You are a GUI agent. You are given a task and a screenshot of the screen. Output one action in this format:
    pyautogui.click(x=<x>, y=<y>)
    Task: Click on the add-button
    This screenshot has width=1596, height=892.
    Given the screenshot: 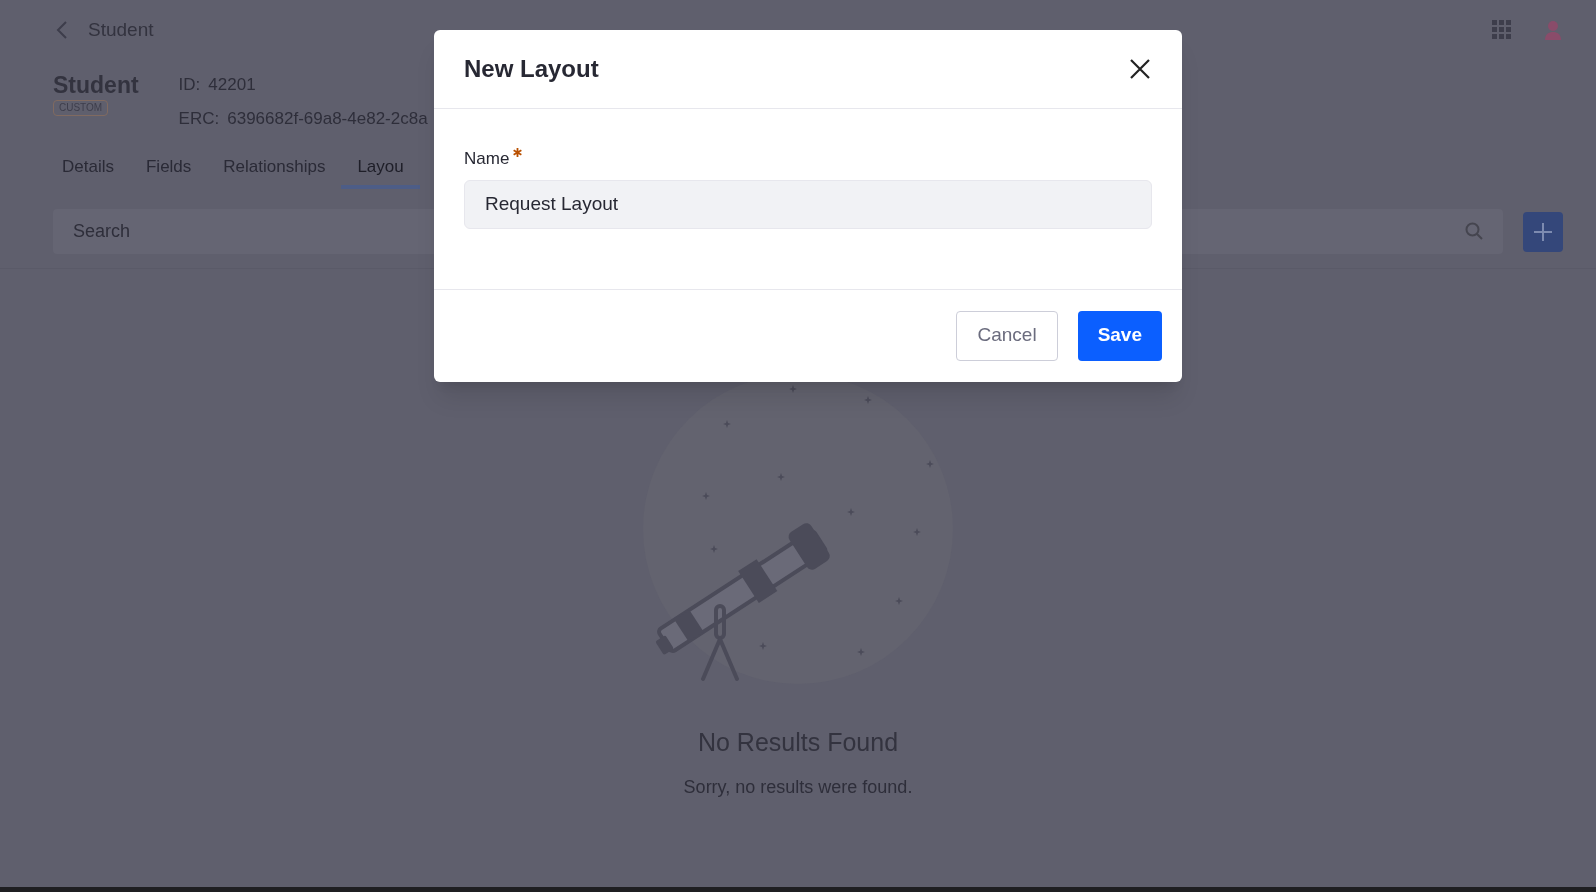 What is the action you would take?
    pyautogui.click(x=1543, y=231)
    